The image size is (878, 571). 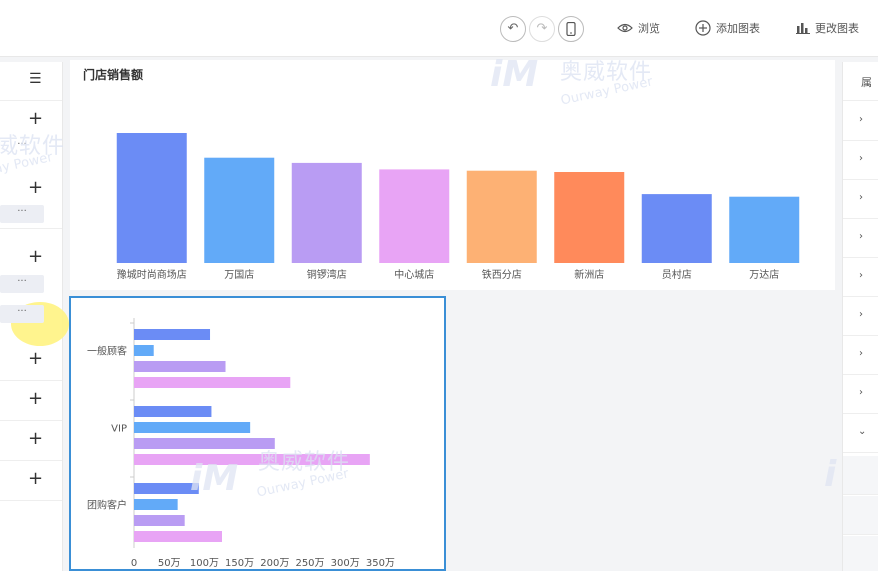 I want to click on change-chart-label: 更改图表, so click(x=837, y=28).